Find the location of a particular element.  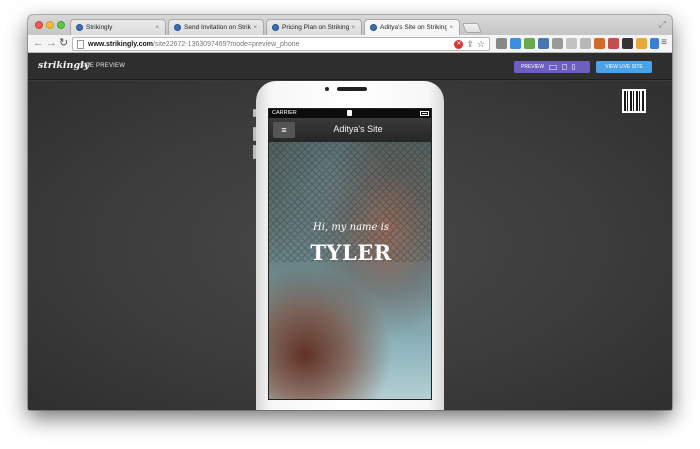

tab-label: Strikingly is located at coordinates (99, 27).